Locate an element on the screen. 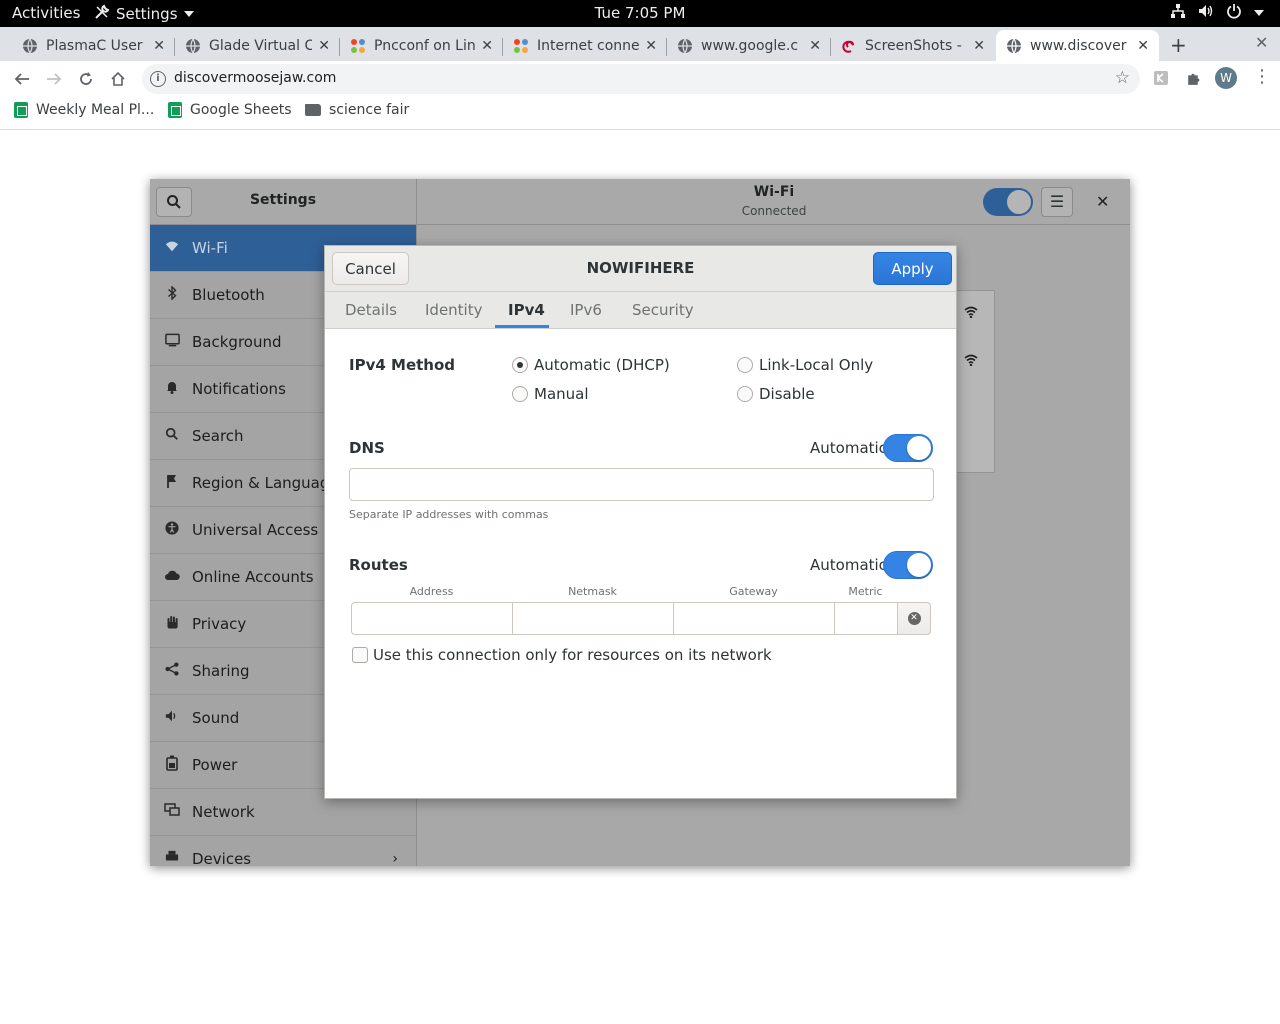 The height and width of the screenshot is (1024, 1280). power-icon is located at coordinates (1234, 13).